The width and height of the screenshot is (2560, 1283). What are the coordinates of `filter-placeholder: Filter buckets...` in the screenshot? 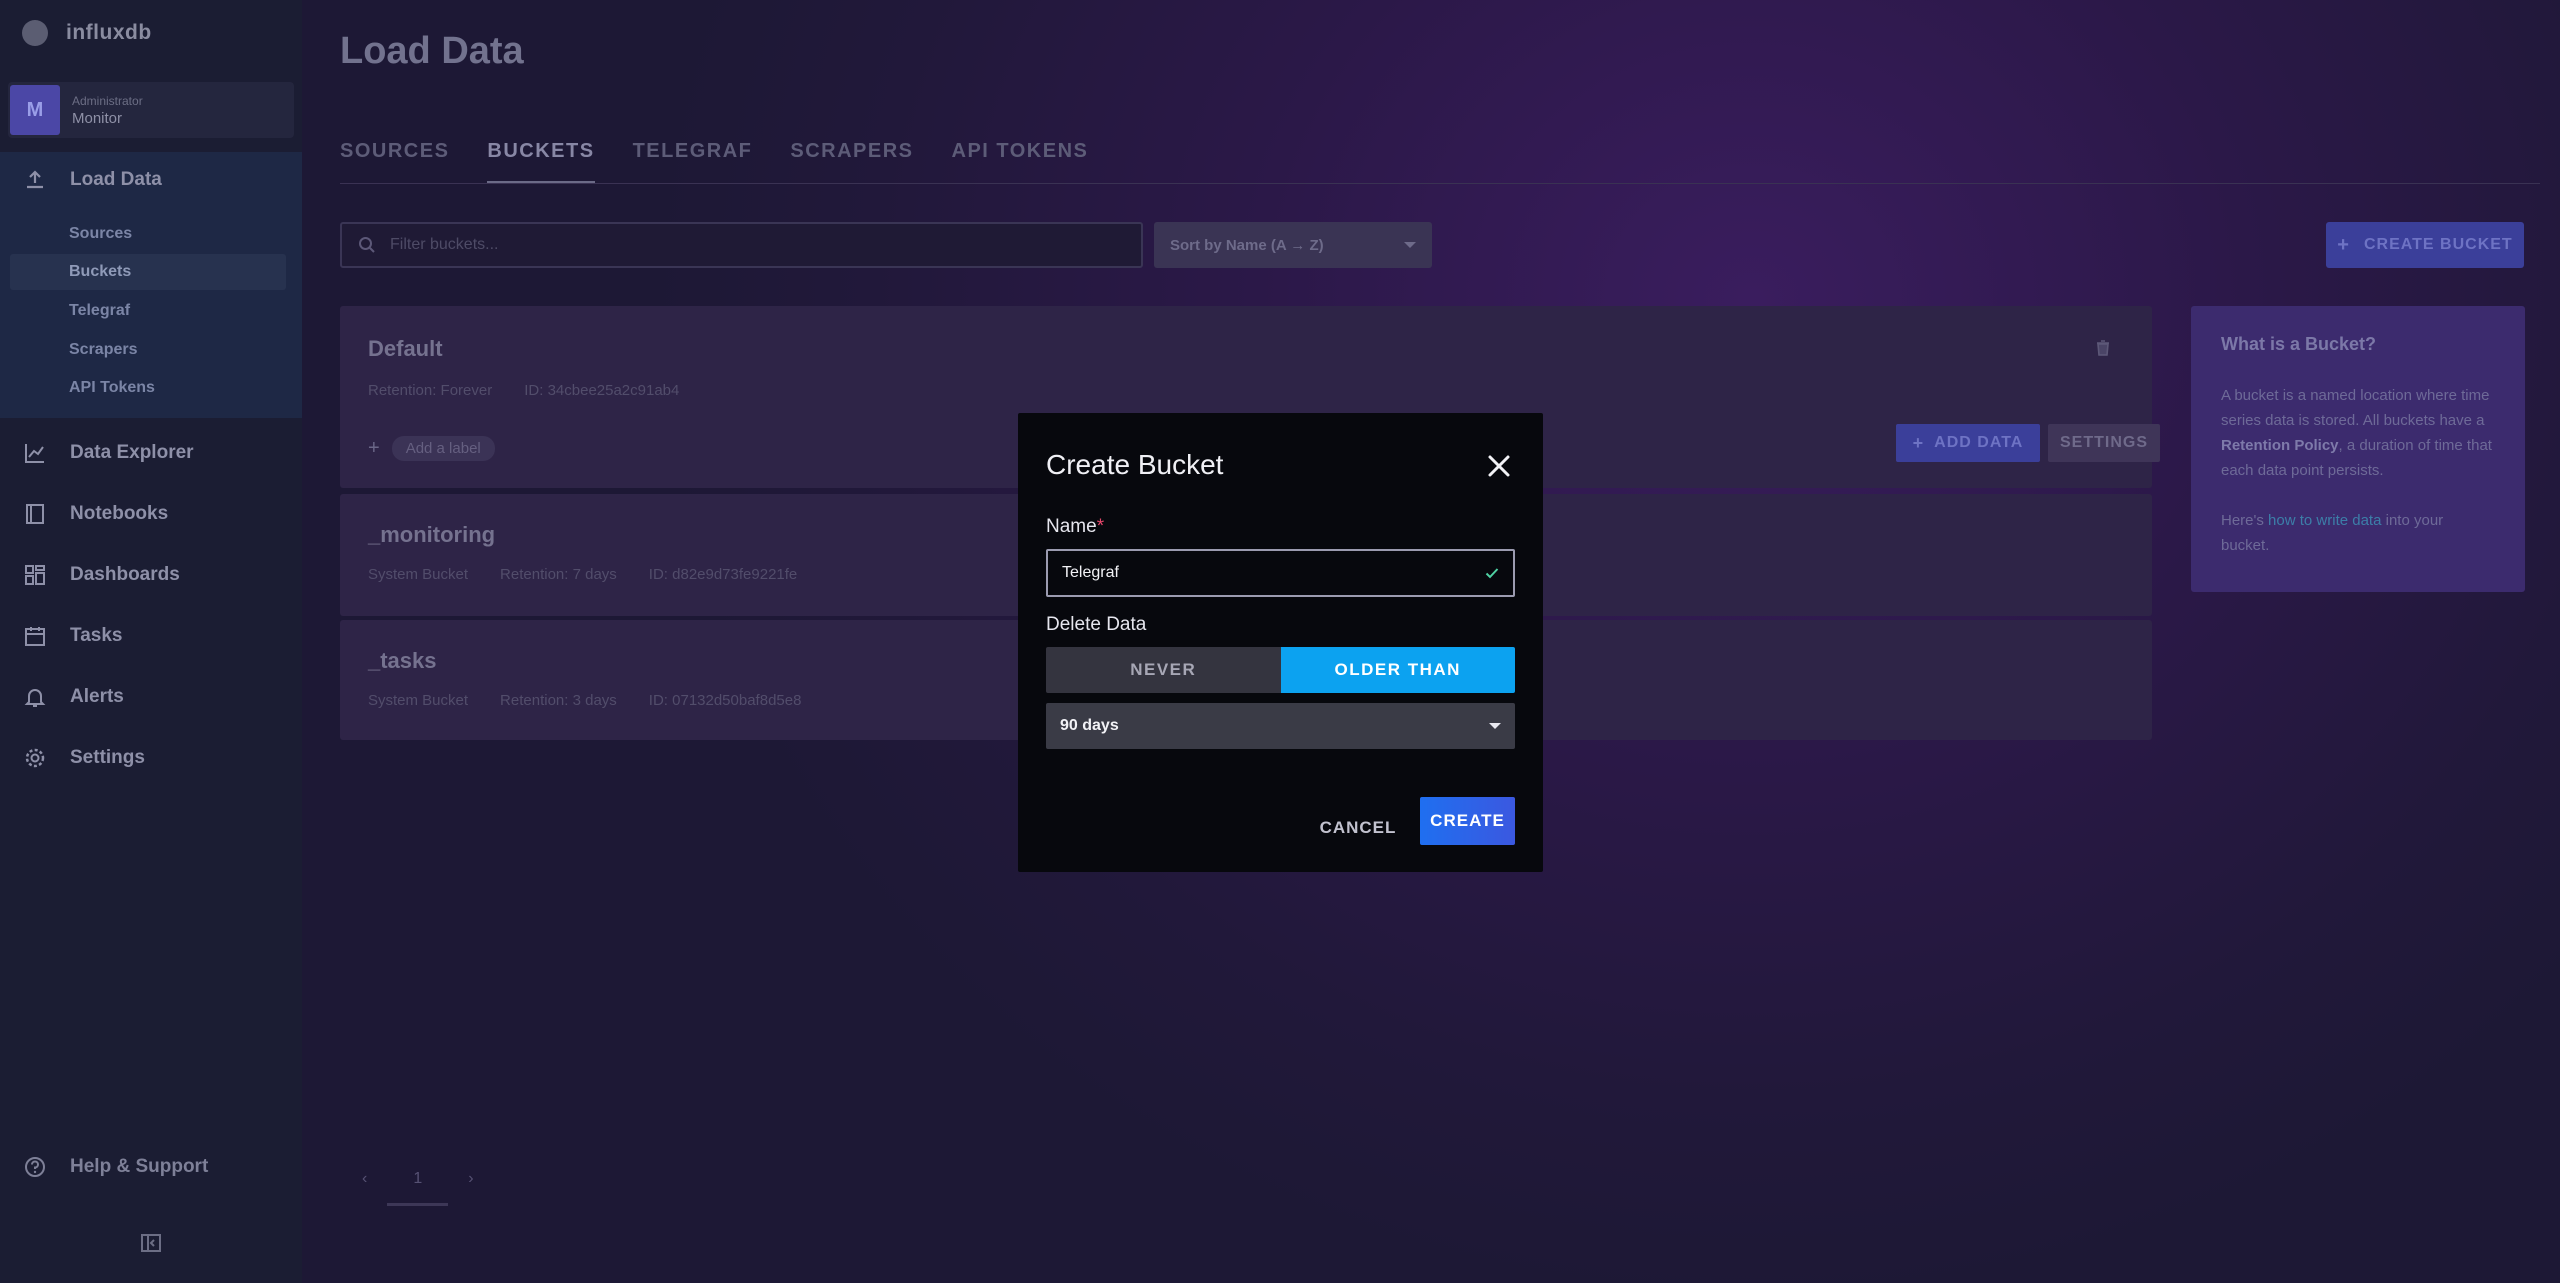 It's located at (444, 244).